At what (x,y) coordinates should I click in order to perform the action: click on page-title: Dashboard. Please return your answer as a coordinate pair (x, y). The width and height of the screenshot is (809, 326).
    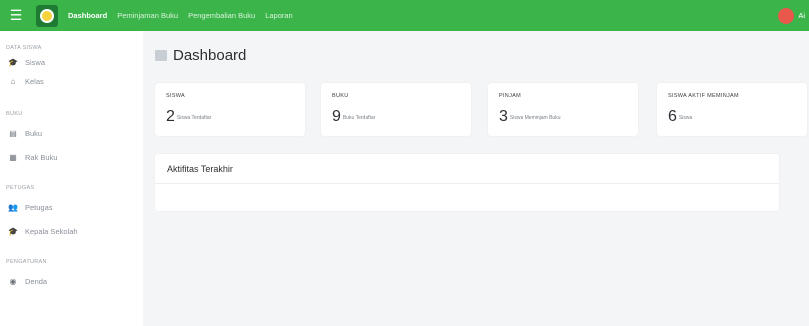
    Looking at the image, I should click on (200, 55).